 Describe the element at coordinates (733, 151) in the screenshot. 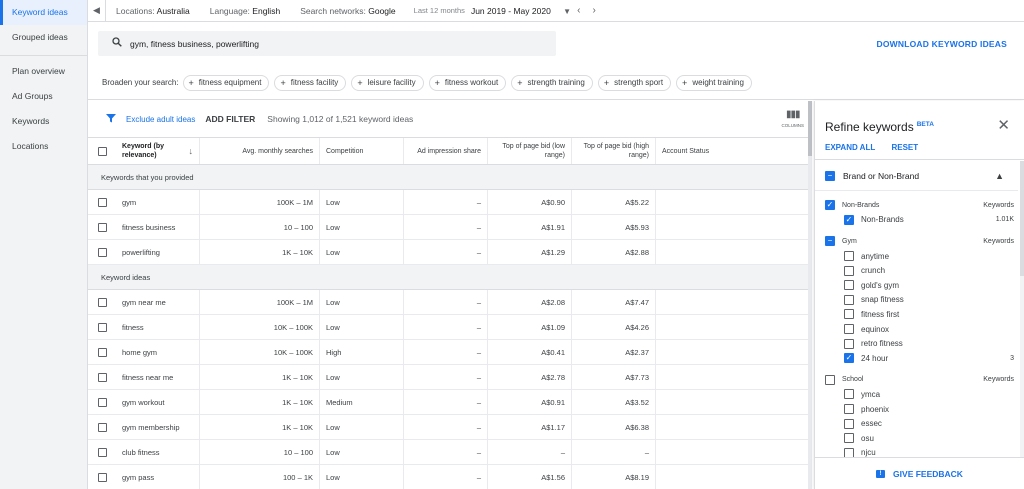

I see `header-status: Account Status` at that location.